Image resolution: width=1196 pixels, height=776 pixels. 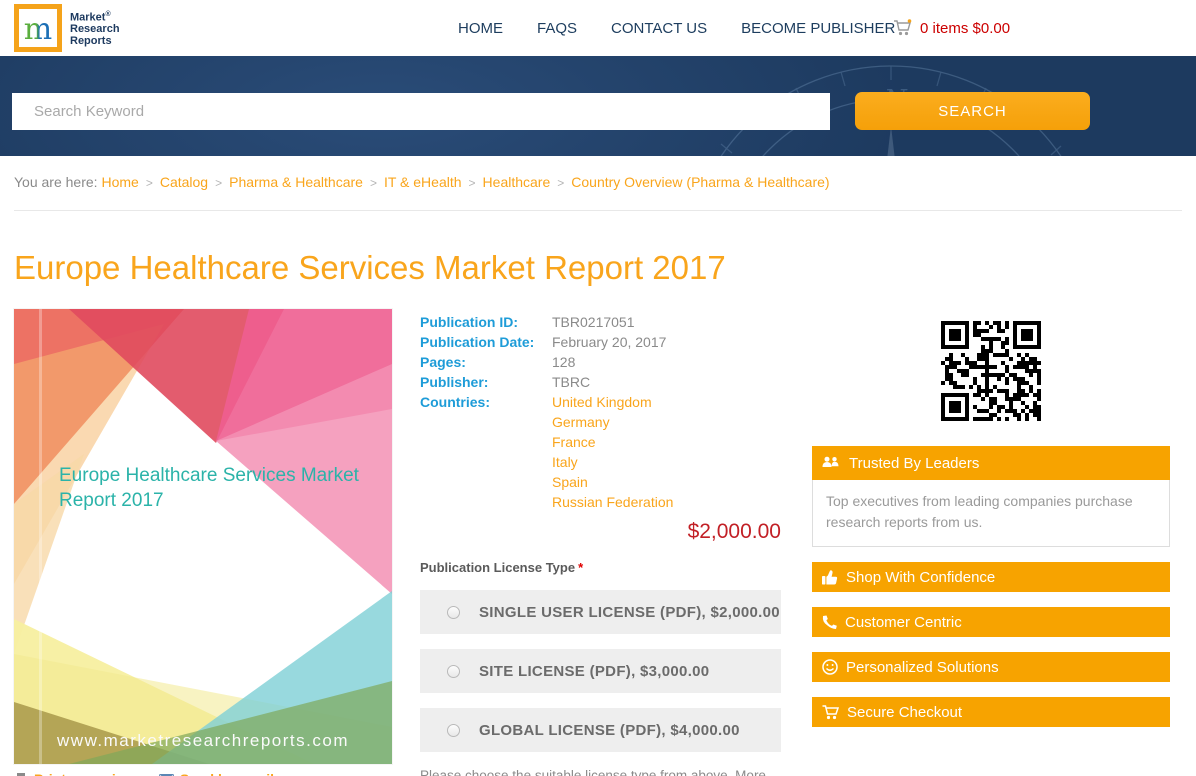 I want to click on trusted-by-leaders-header: Trusted By Leaders, so click(x=991, y=463).